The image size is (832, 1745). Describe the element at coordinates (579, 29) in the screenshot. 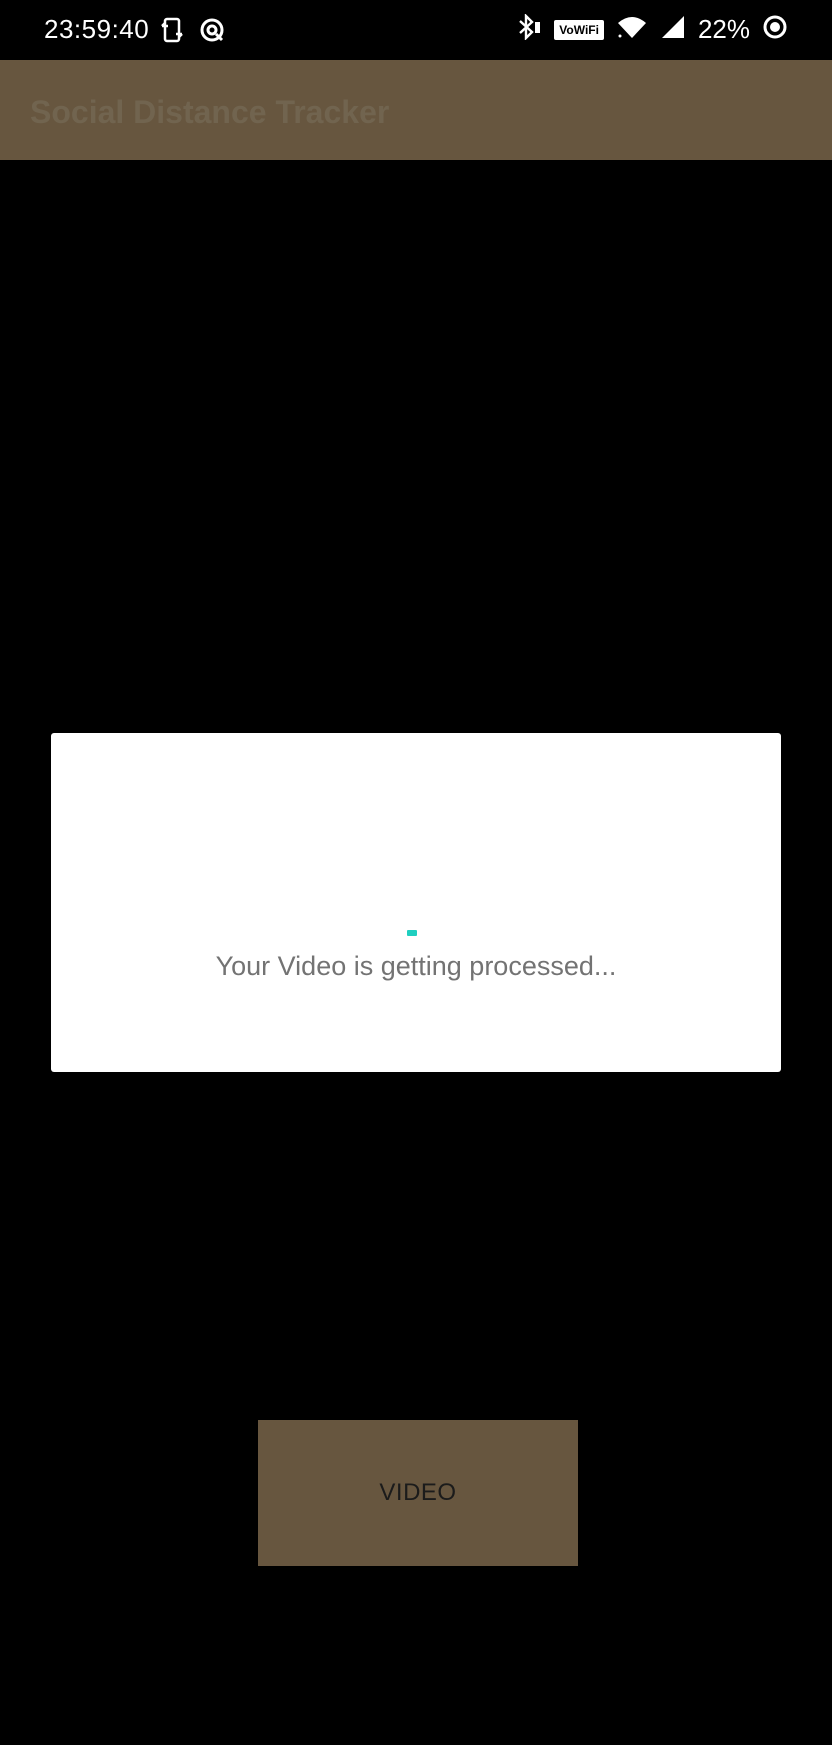

I see `vowifi-badge: VoWiFi` at that location.